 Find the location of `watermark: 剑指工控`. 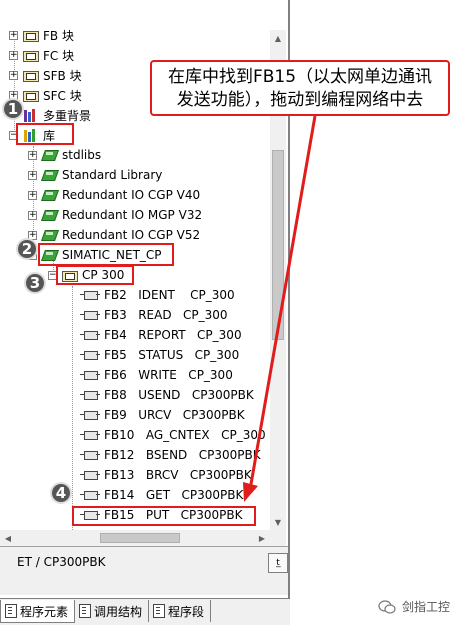

watermark: 剑指工控 is located at coordinates (414, 606).